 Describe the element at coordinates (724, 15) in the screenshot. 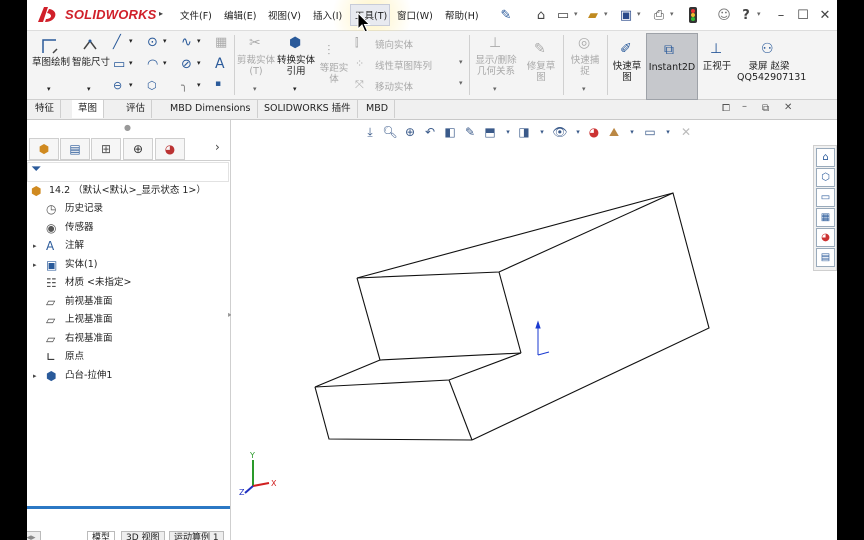

I see `user-icon: ☺` at that location.